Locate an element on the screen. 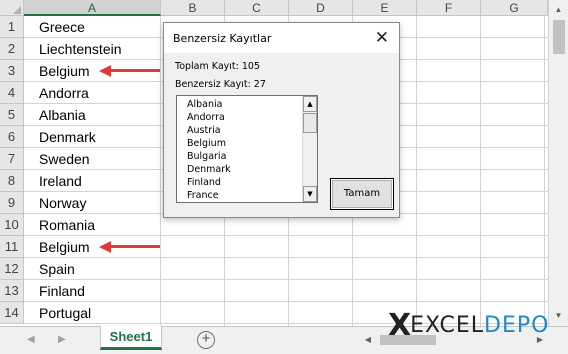  total-records-label: Toplam Kayıt: 105 is located at coordinates (217, 66).